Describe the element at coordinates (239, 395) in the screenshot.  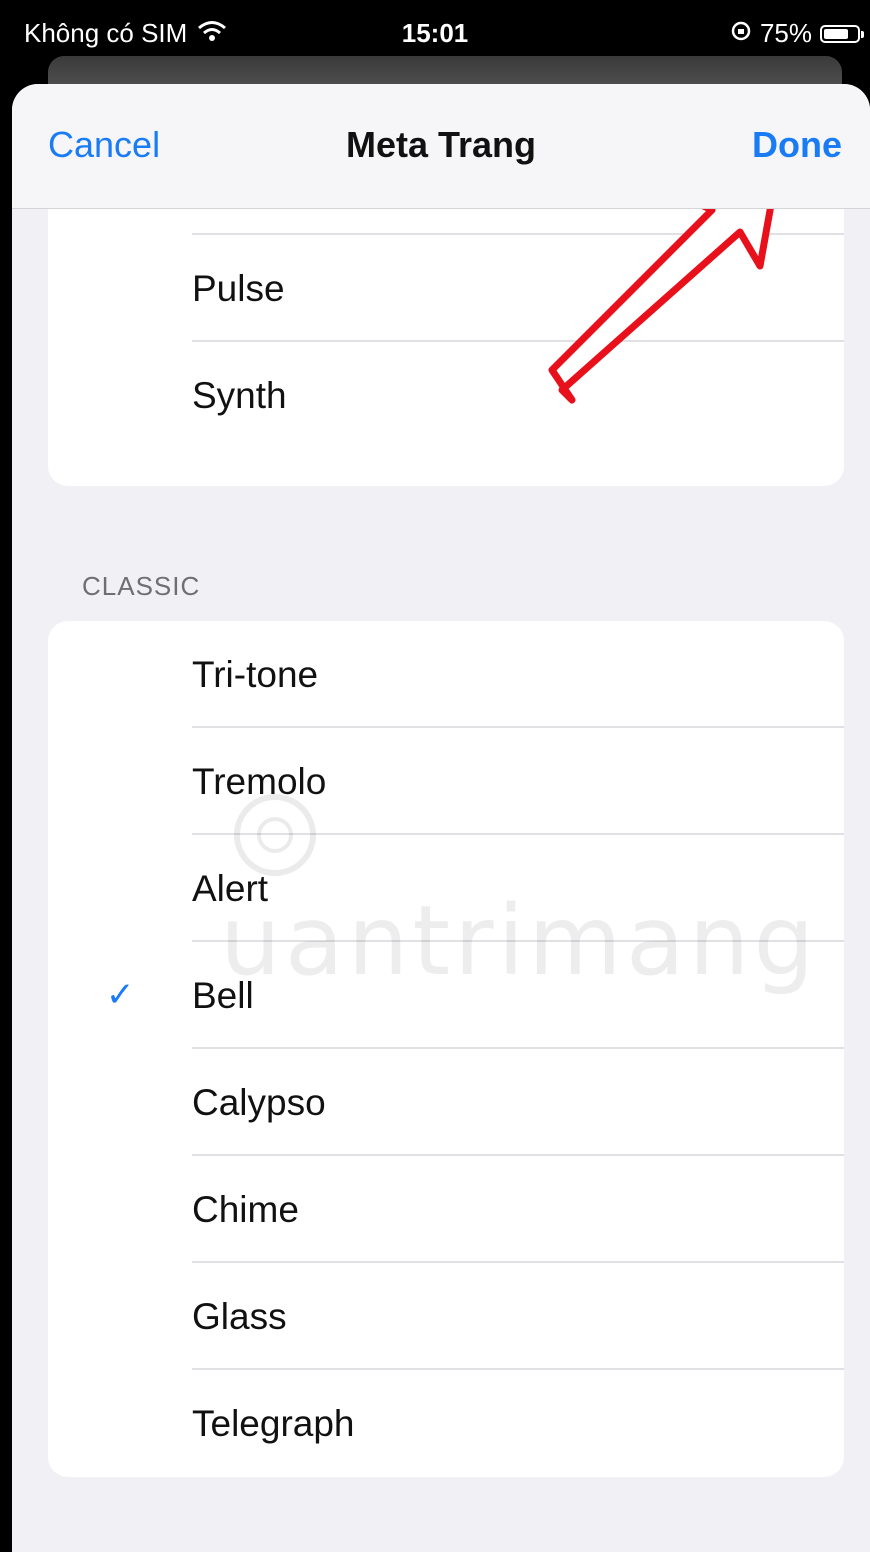
I see `list-item-label: Synth` at that location.